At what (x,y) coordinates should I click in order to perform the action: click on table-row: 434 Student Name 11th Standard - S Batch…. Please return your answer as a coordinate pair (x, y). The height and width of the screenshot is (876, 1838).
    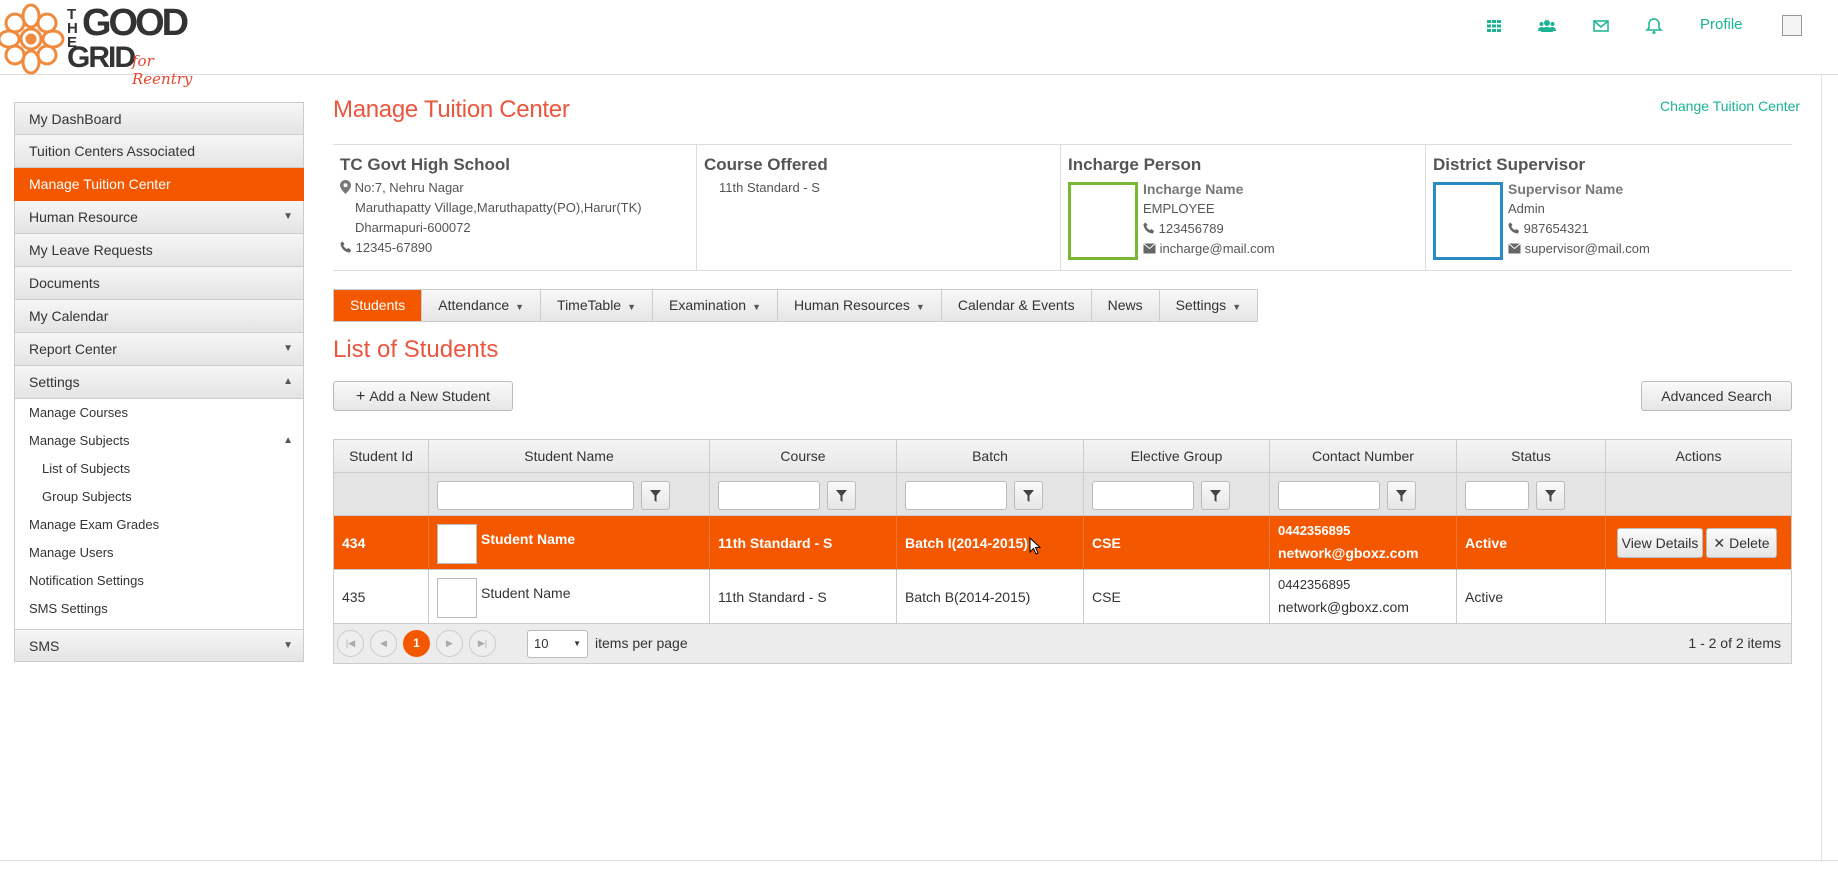
    Looking at the image, I should click on (1062, 543).